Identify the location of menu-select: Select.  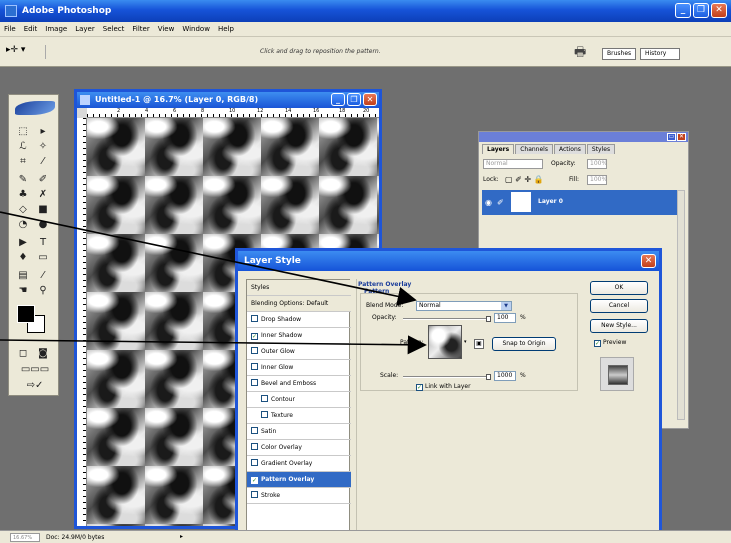
(114, 29).